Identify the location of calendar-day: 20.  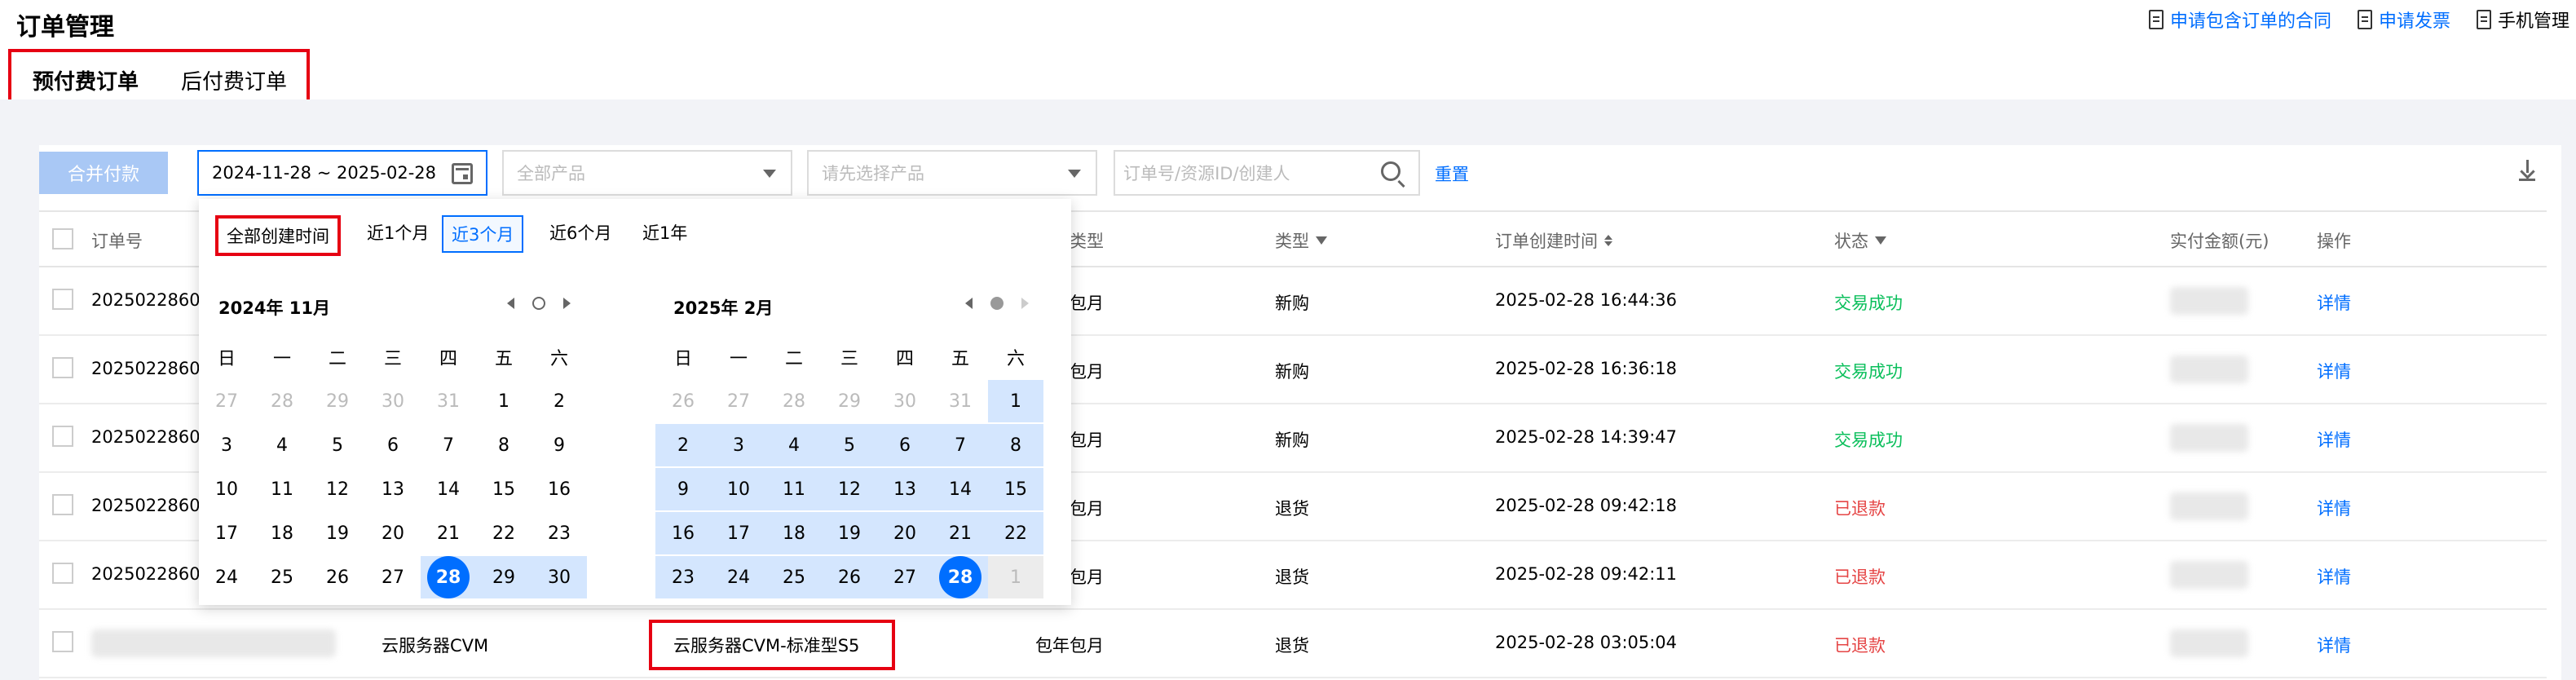
(393, 533).